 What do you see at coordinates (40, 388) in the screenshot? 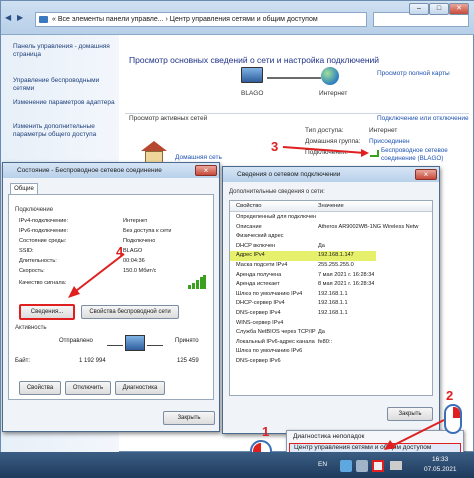
I see `properties-button: Свойства` at bounding box center [40, 388].